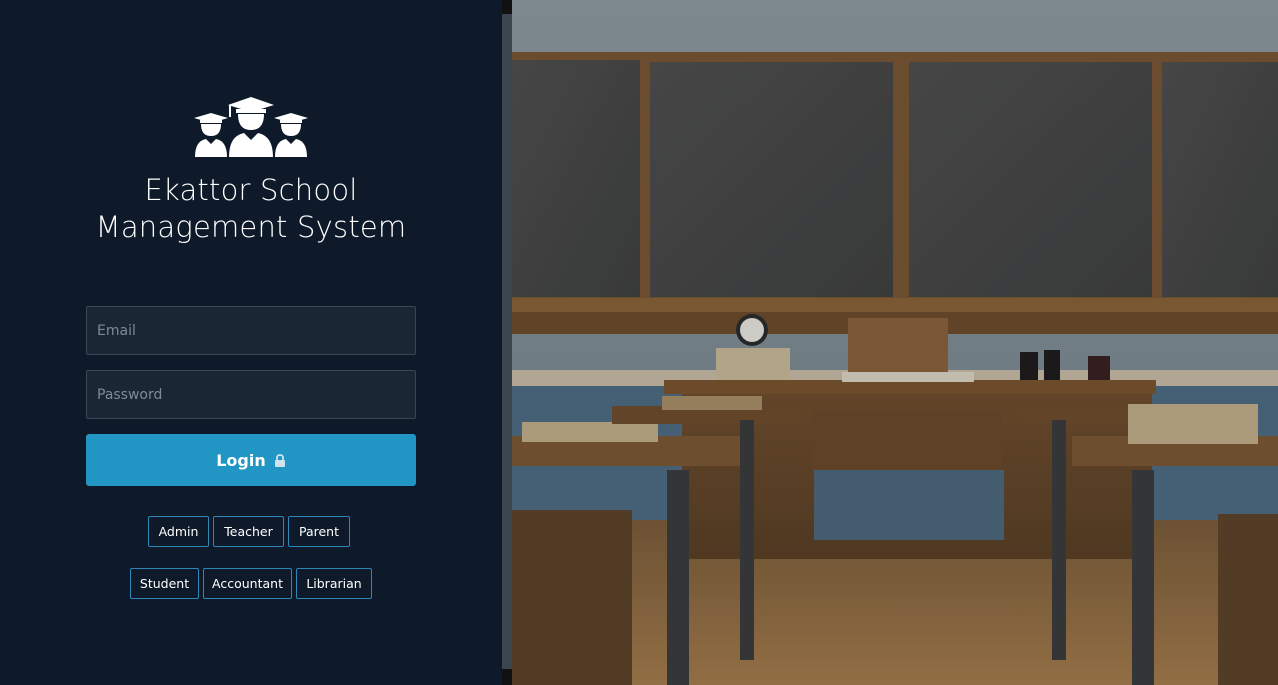  Describe the element at coordinates (178, 531) in the screenshot. I see `role-admin-button: Admin` at that location.